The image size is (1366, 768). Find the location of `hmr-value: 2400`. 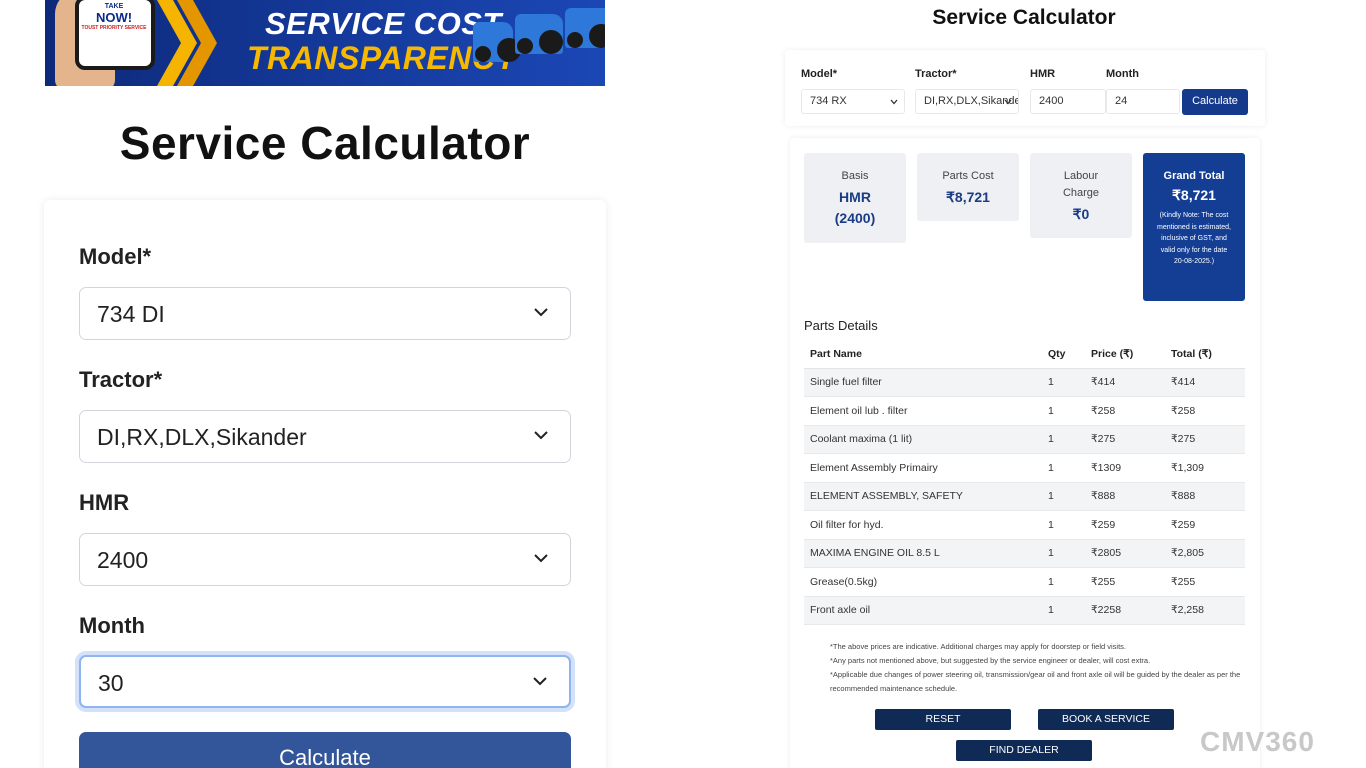

hmr-value: 2400 is located at coordinates (123, 560).